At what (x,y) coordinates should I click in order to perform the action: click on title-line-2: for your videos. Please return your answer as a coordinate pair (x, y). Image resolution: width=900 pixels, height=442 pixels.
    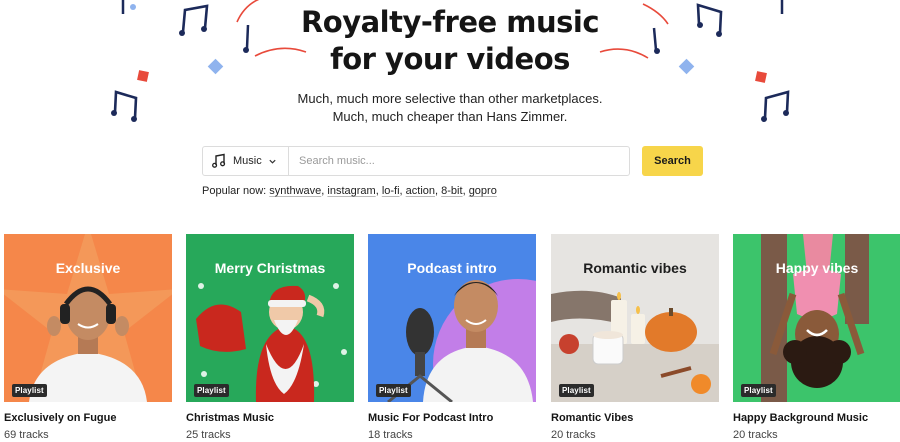
    Looking at the image, I should click on (450, 59).